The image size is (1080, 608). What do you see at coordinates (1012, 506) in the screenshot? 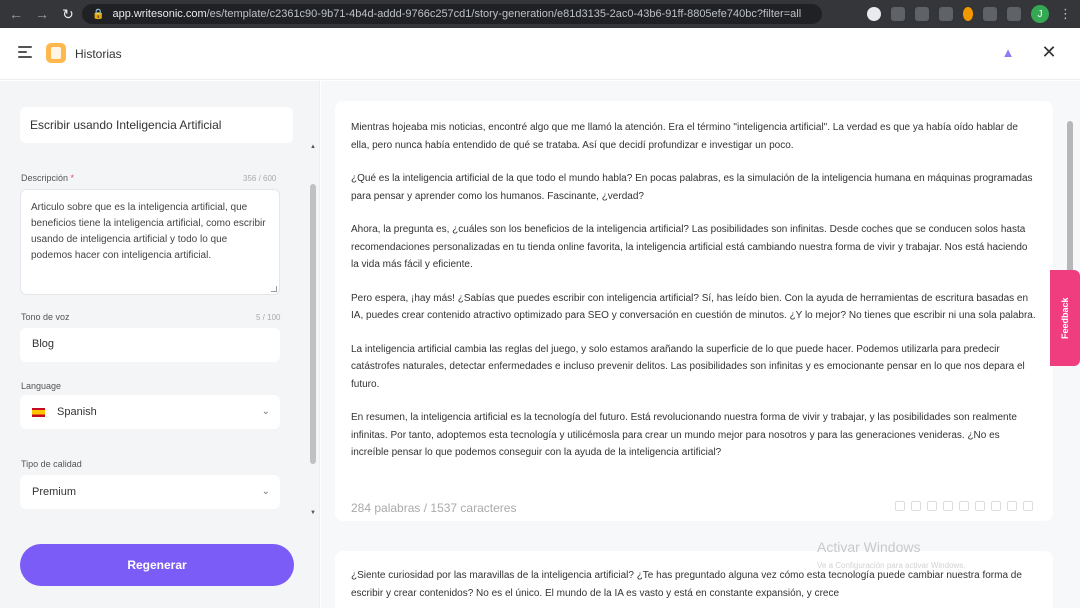
I see `link-icon` at bounding box center [1012, 506].